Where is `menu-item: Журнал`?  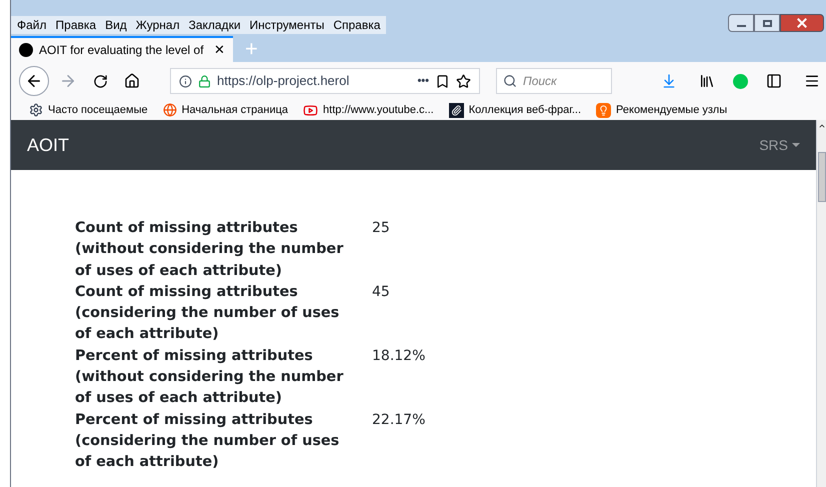
menu-item: Журнал is located at coordinates (158, 25).